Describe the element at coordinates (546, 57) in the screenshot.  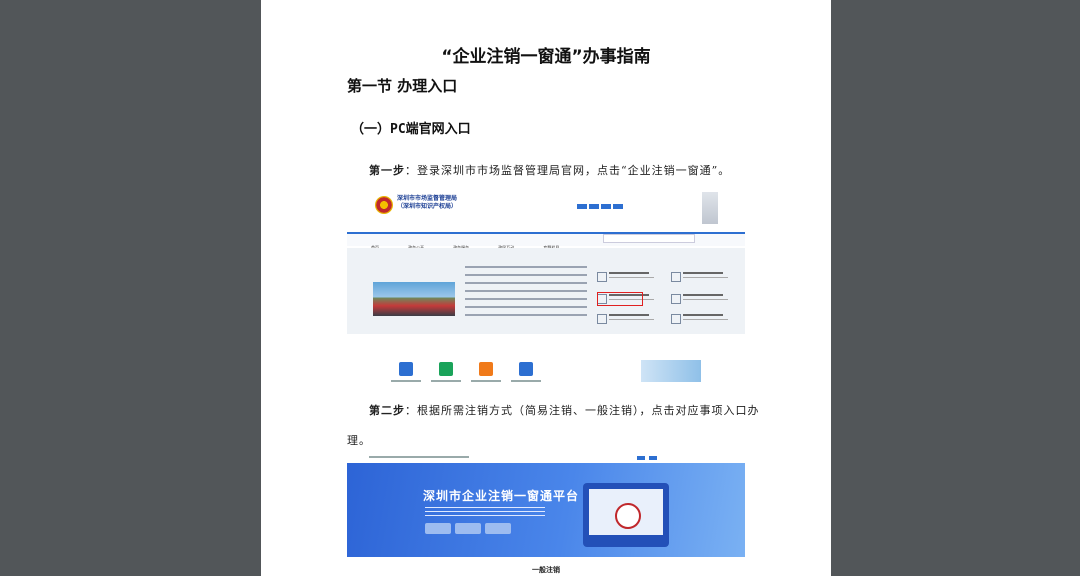
I see `document-title: “企业注销一窗通”办事指南` at that location.